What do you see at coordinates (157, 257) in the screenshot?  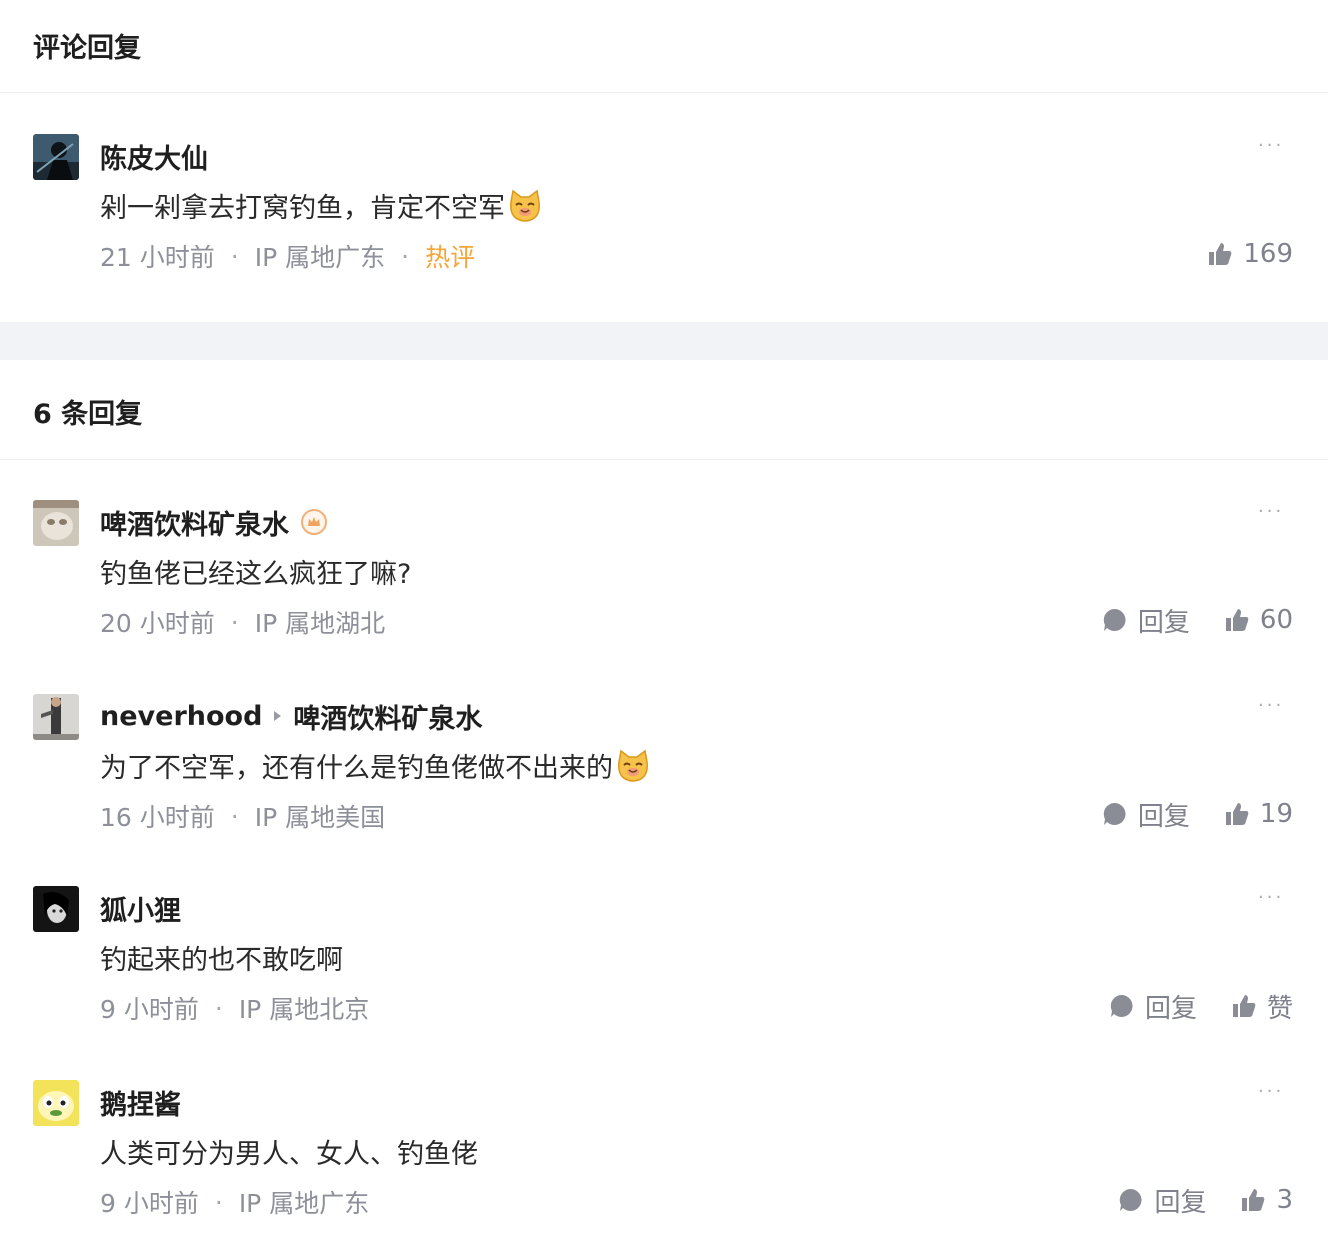 I see `comment-time: 21 小时前` at bounding box center [157, 257].